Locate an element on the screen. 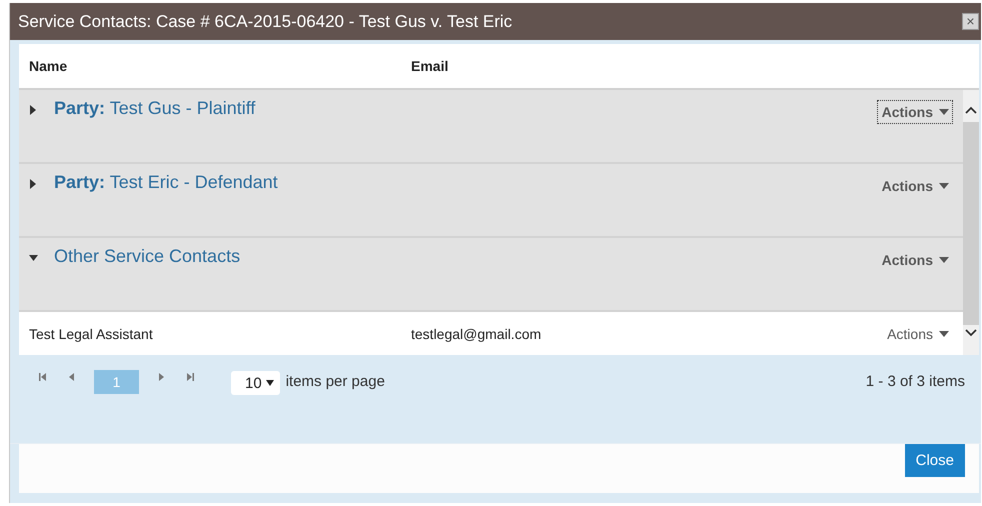  previous-page-icon is located at coordinates (71, 377).